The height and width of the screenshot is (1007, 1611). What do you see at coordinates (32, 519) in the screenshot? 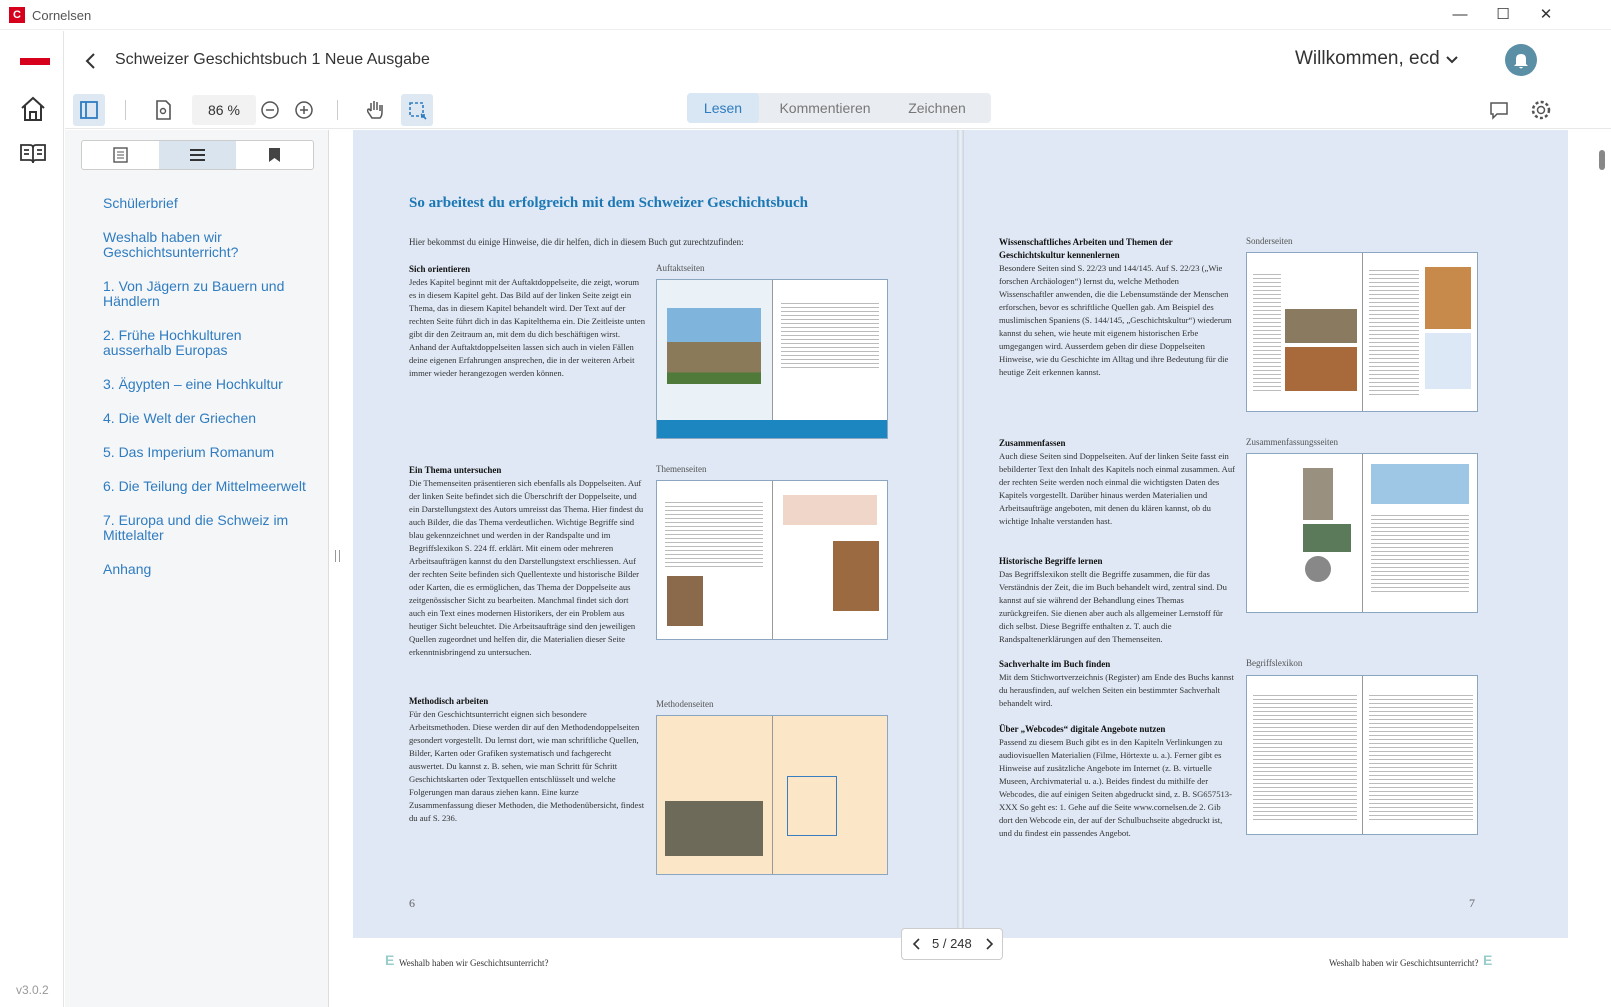
I see `nav-rail: v3.0.2` at bounding box center [32, 519].